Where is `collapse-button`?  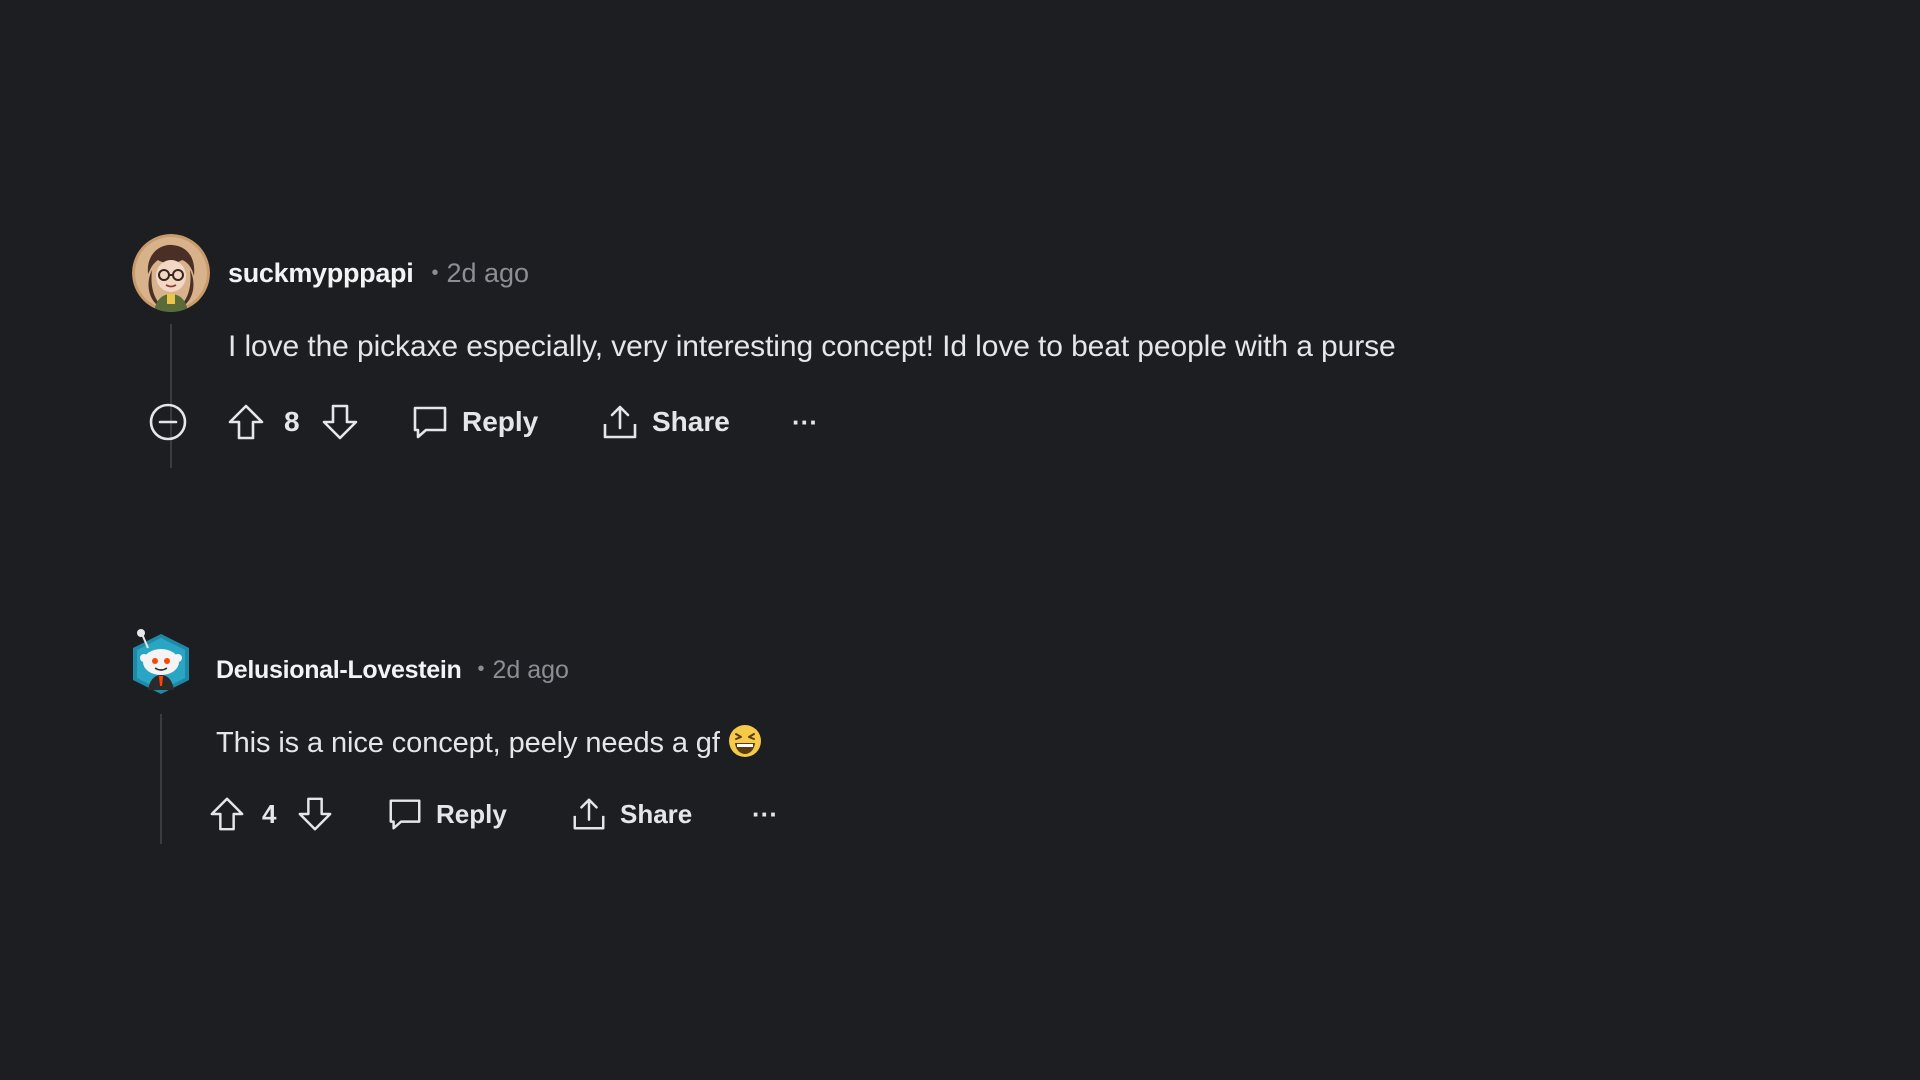
collapse-button is located at coordinates (168, 422).